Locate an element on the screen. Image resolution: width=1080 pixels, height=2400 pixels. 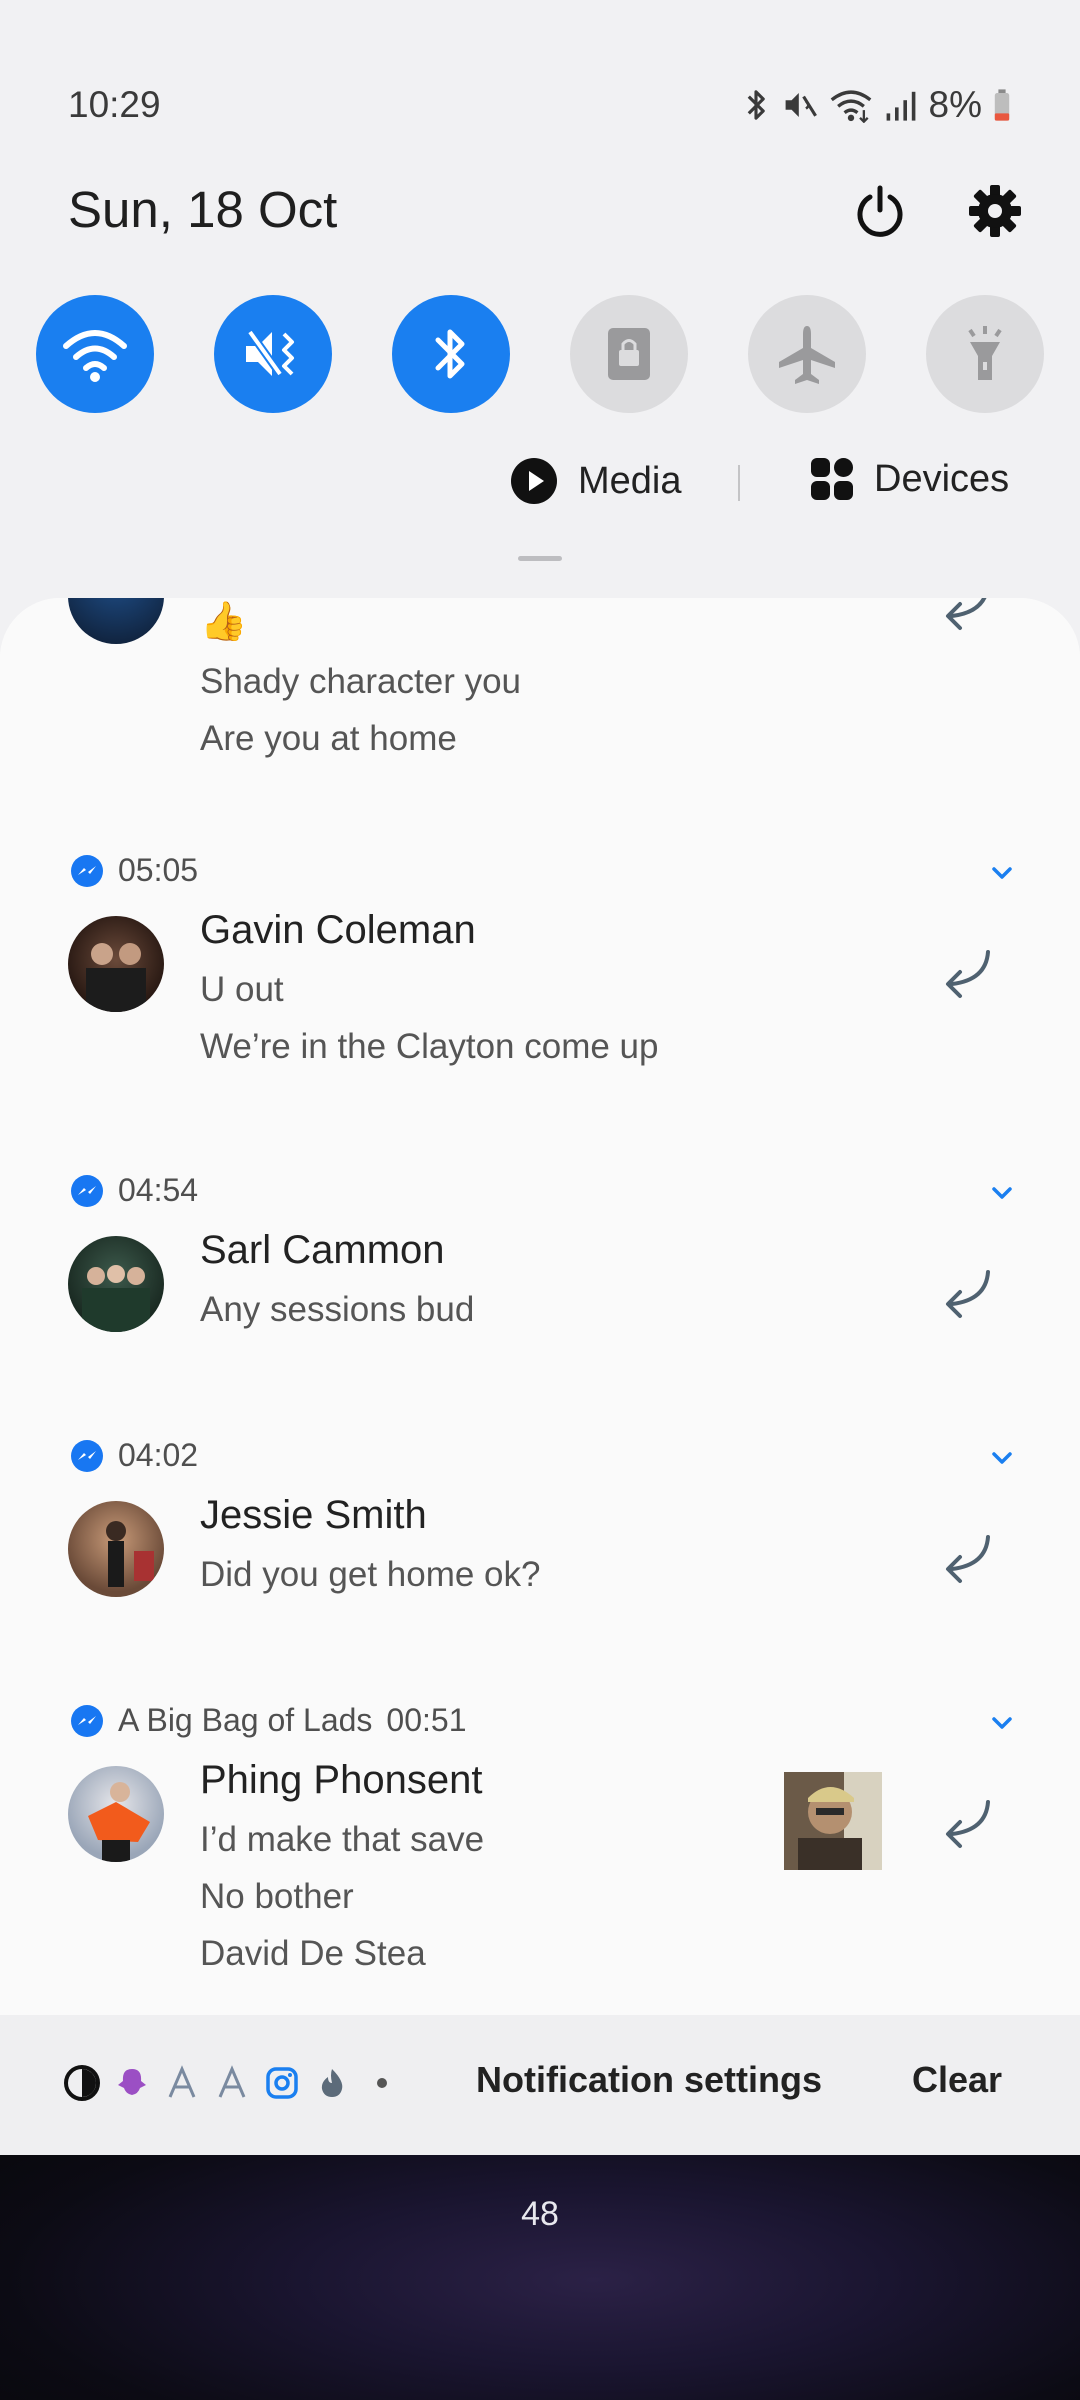
devices-label: Devices is located at coordinates (942, 478).